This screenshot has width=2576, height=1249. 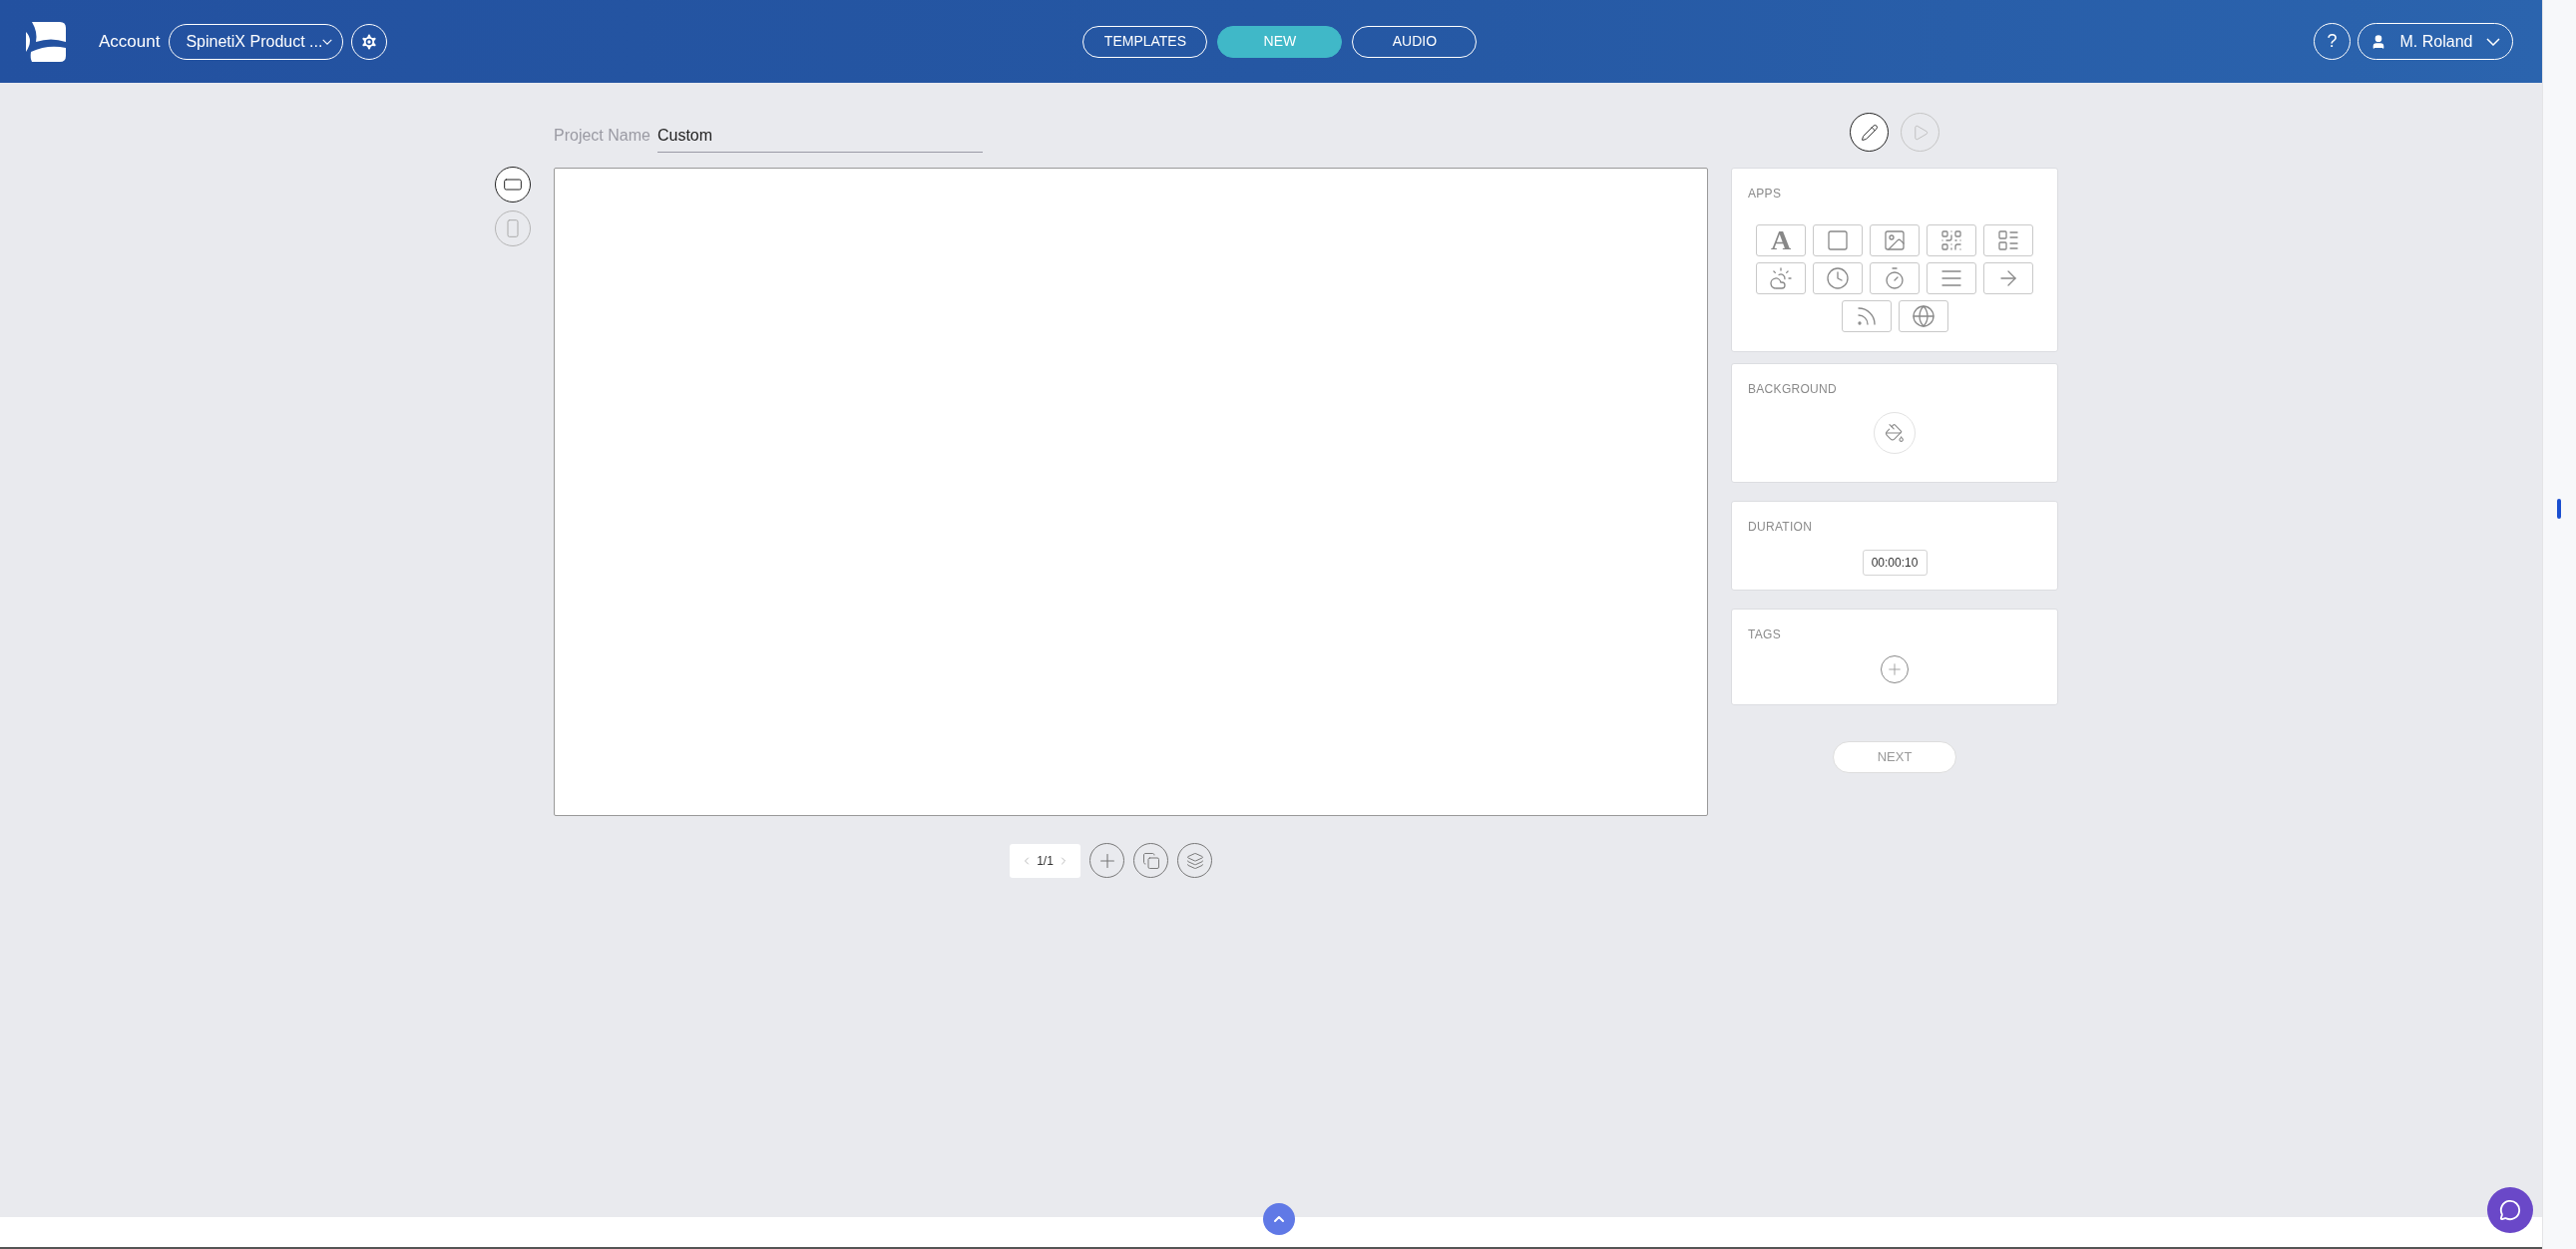 I want to click on paint-bucket-icon, so click(x=1895, y=433).